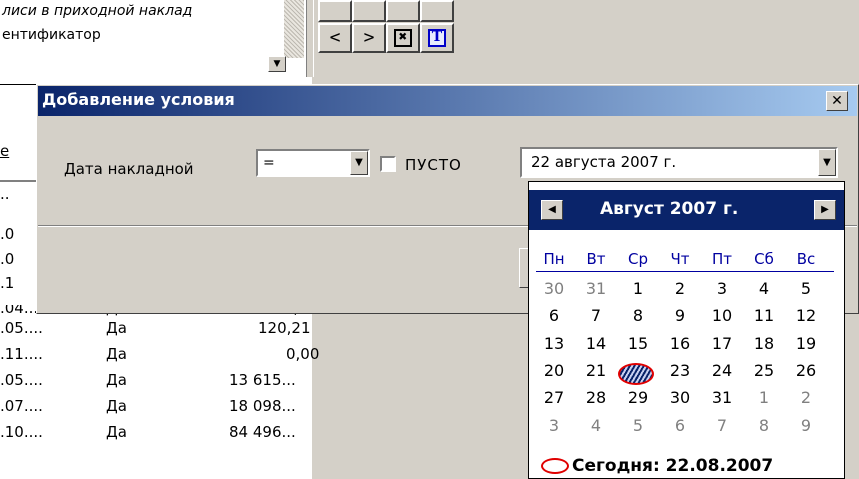  What do you see at coordinates (806, 370) in the screenshot?
I see `calendar-day: 26` at bounding box center [806, 370].